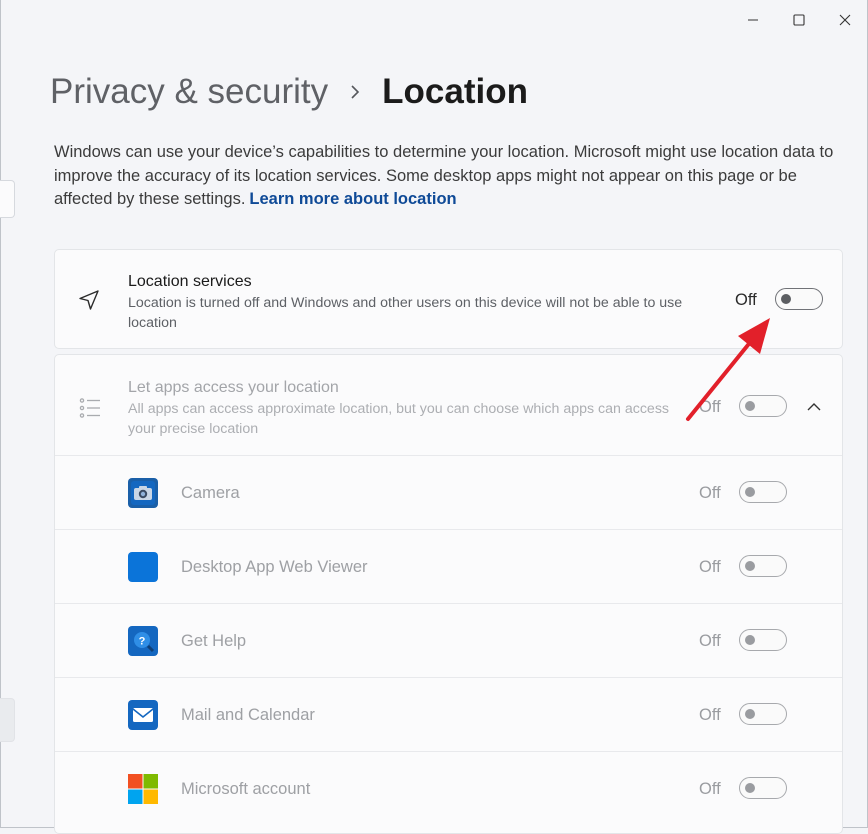 The width and height of the screenshot is (868, 834). Describe the element at coordinates (746, 300) in the screenshot. I see `location-services-state: Off` at that location.